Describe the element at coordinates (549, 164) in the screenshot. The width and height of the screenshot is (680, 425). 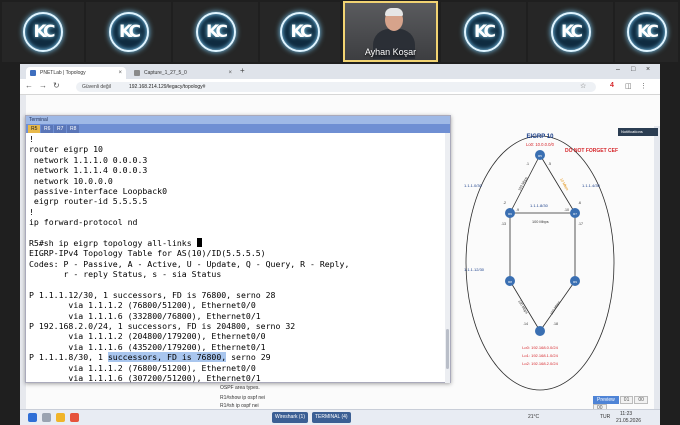
I see `svg-text: .5` at that location.